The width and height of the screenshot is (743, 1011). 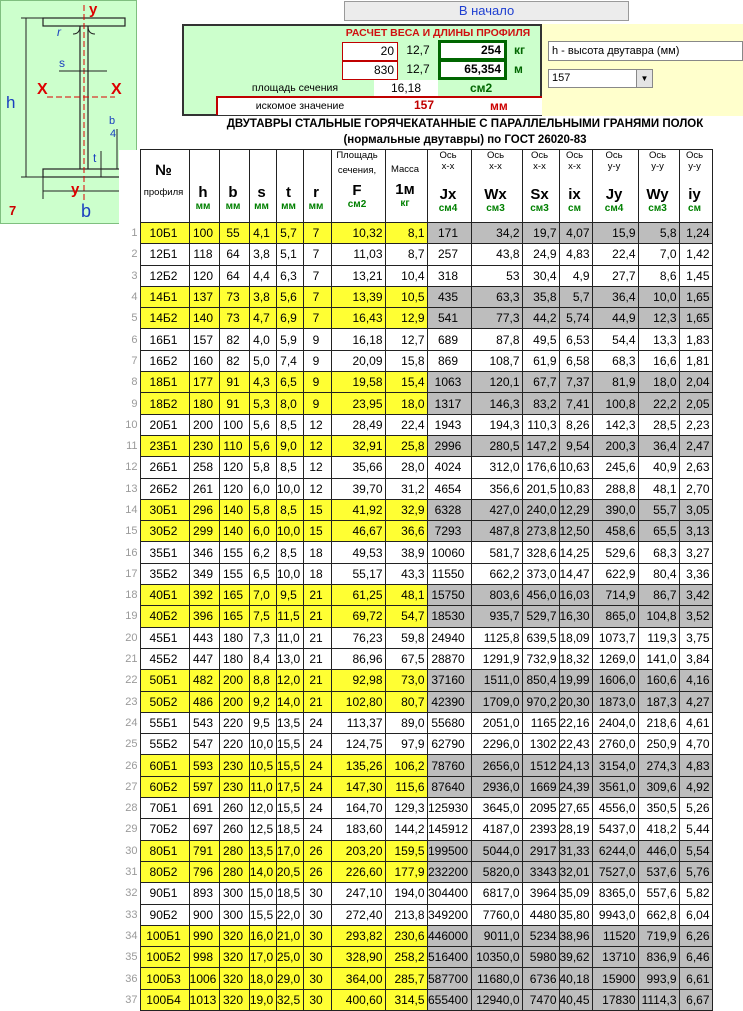 What do you see at coordinates (164, 893) in the screenshot?
I see `cell-name: 90Б1` at bounding box center [164, 893].